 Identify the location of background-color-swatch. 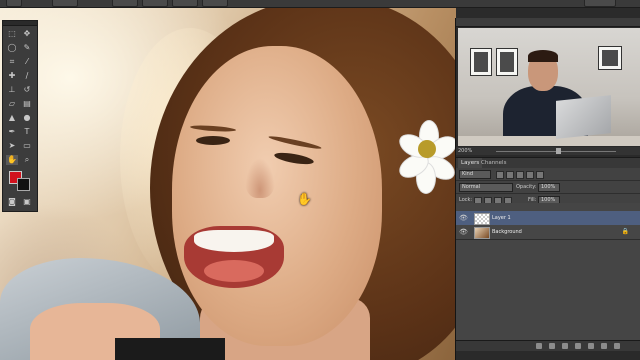
(23, 184).